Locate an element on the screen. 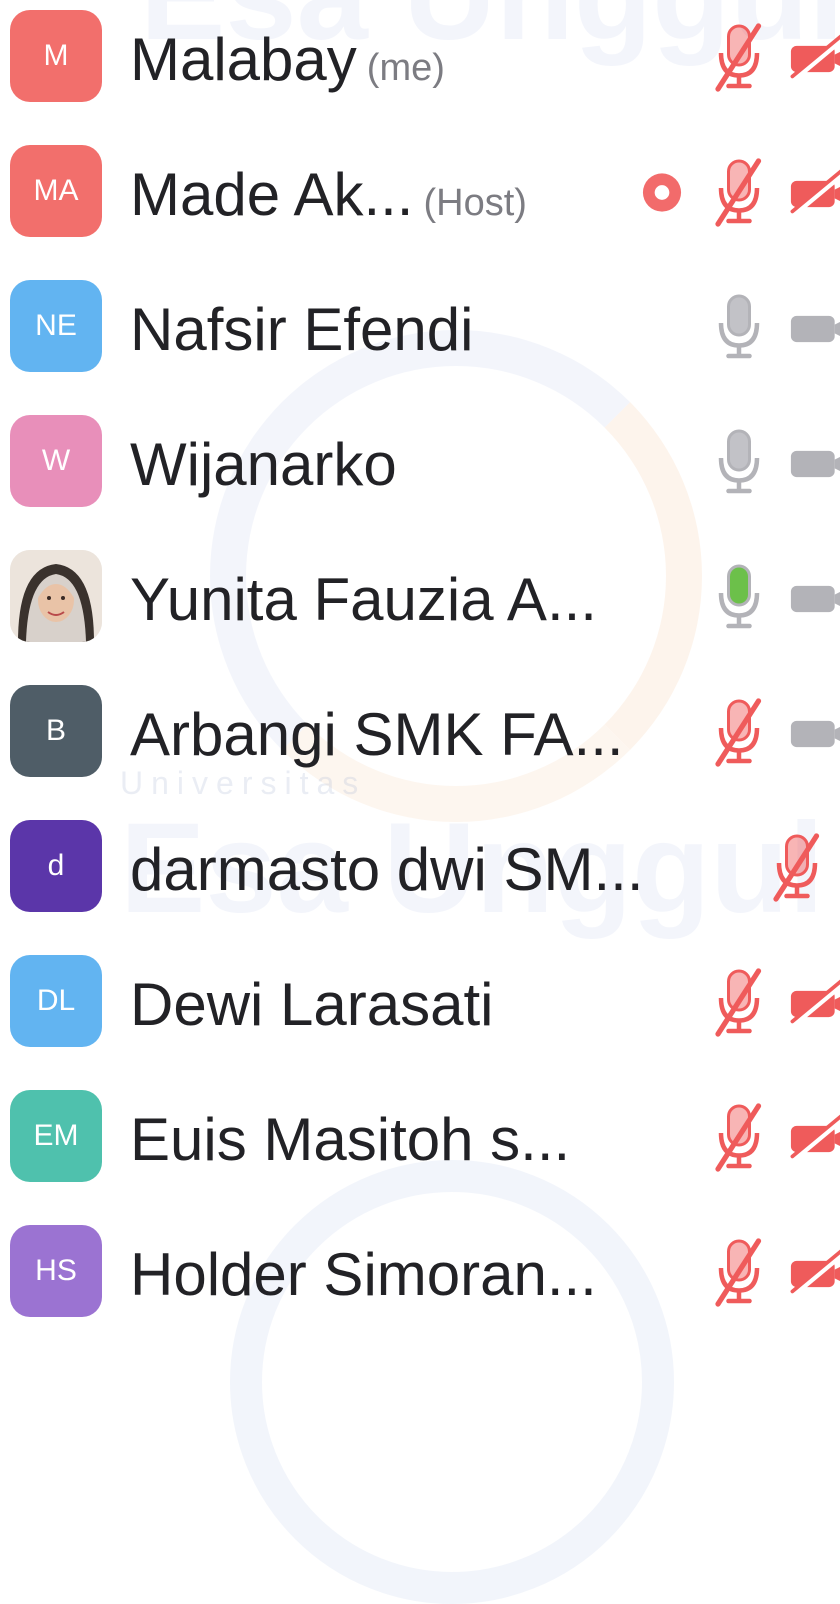  participant-row: NE Nafsir Efendi is located at coordinates (420, 330).